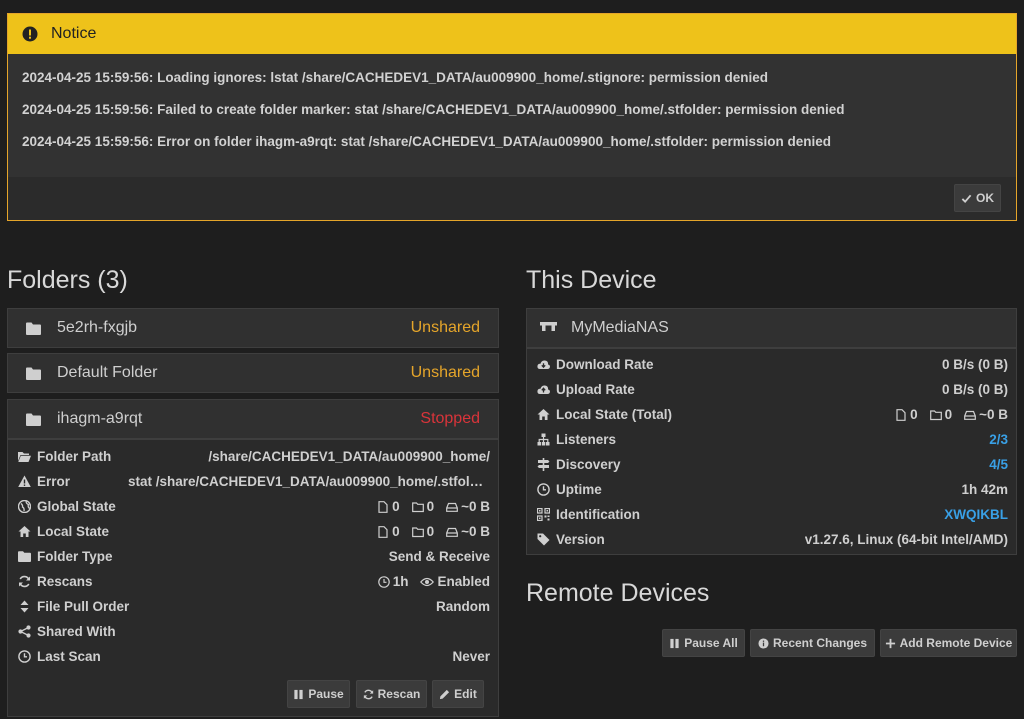 This screenshot has width=1024, height=719. What do you see at coordinates (948, 643) in the screenshot?
I see `add-remote-device-button: Add Remote Device` at bounding box center [948, 643].